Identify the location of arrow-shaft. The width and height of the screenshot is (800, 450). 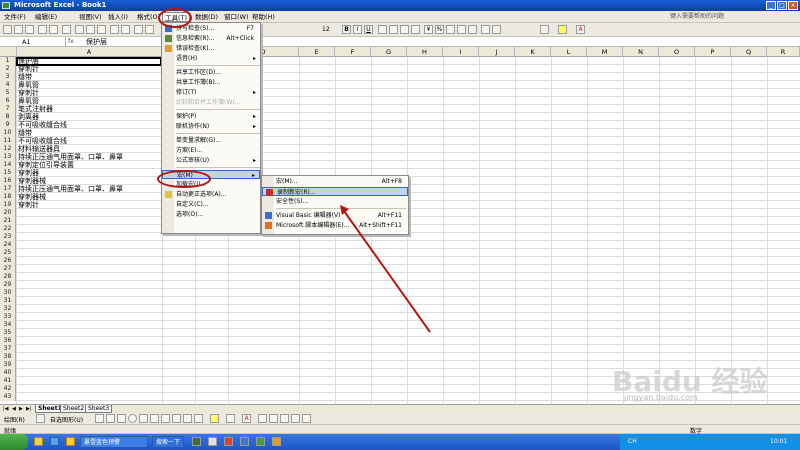
(387, 271).